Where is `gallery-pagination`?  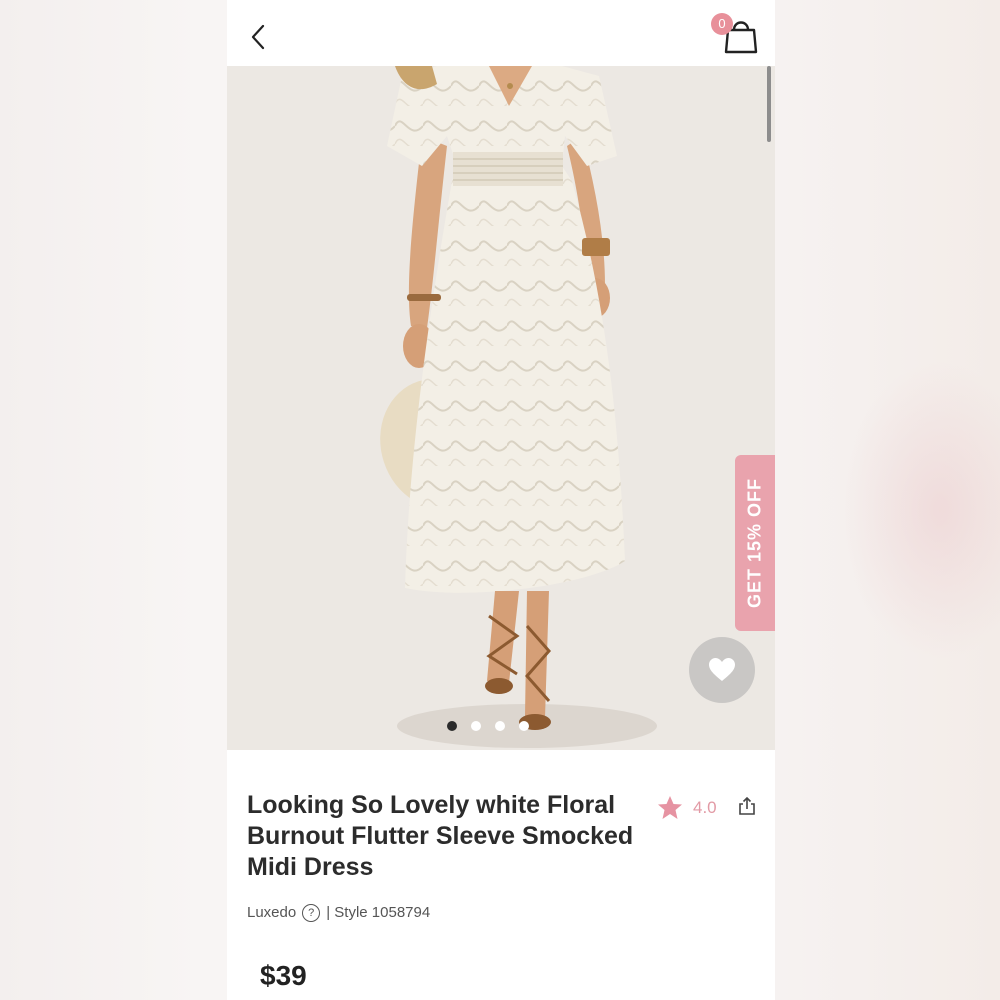
gallery-pagination is located at coordinates (502, 727).